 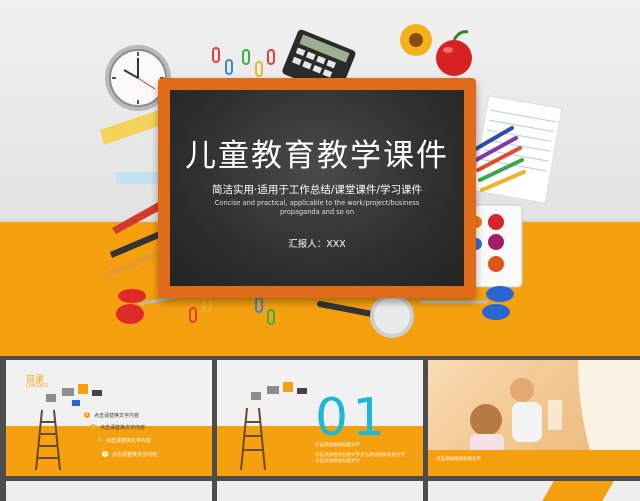 I want to click on magnifier-icon, so click(x=365, y=316).